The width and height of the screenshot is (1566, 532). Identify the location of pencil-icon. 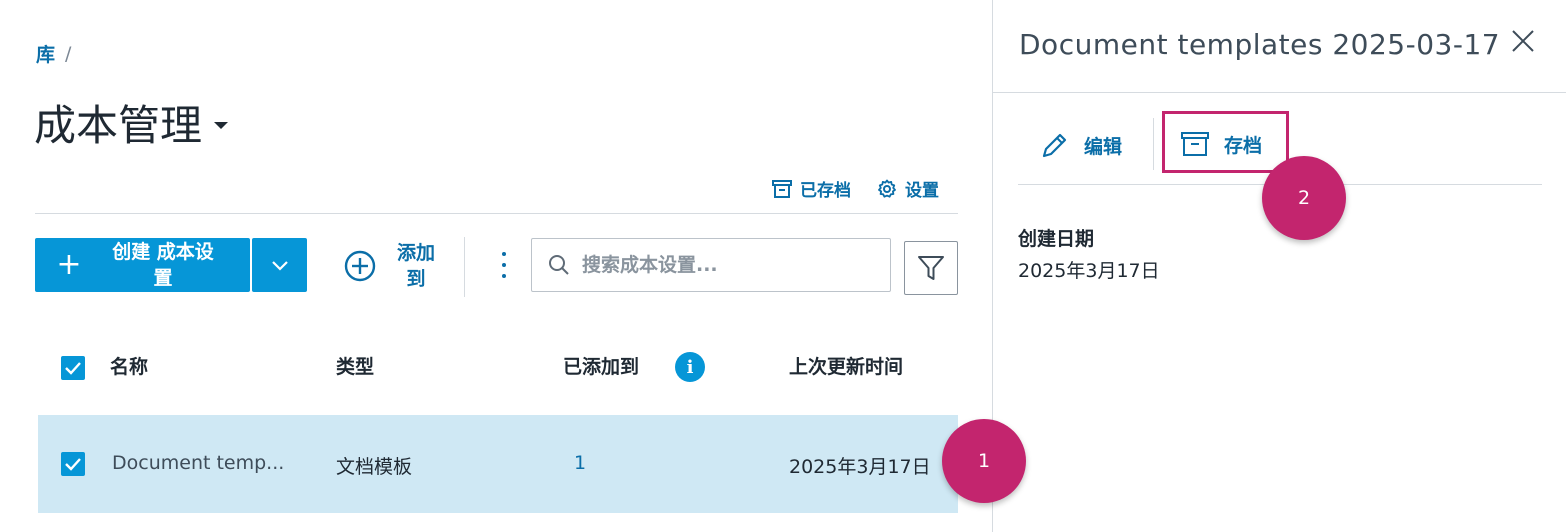
(1054, 145).